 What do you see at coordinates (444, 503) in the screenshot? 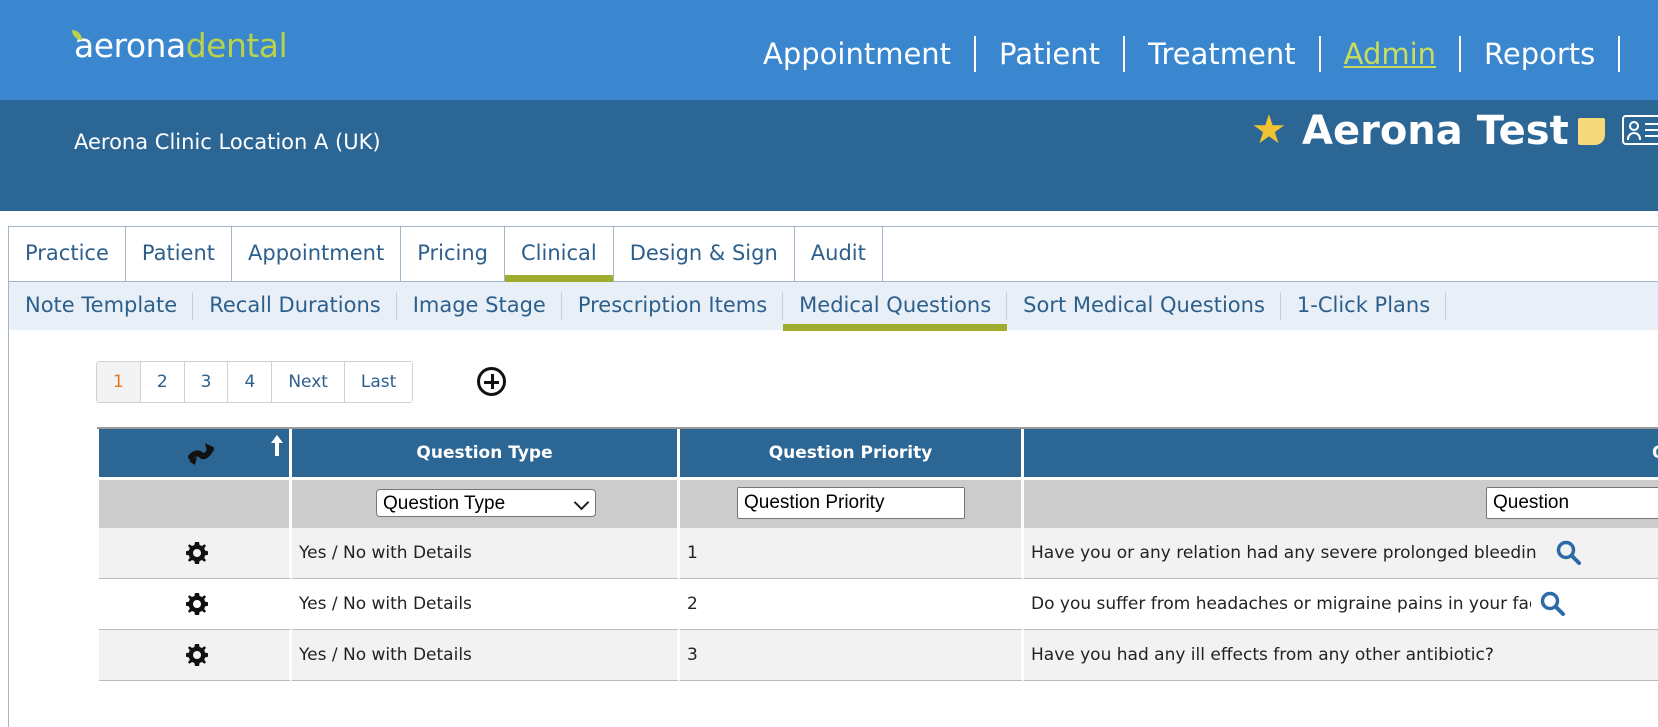
I see `question-type-filter-value: Question Type` at bounding box center [444, 503].